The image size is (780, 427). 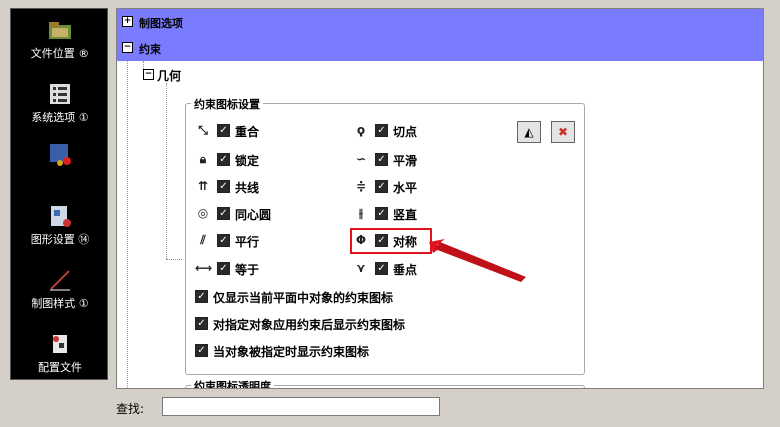 I want to click on display-colors-icon, so click(x=60, y=155).